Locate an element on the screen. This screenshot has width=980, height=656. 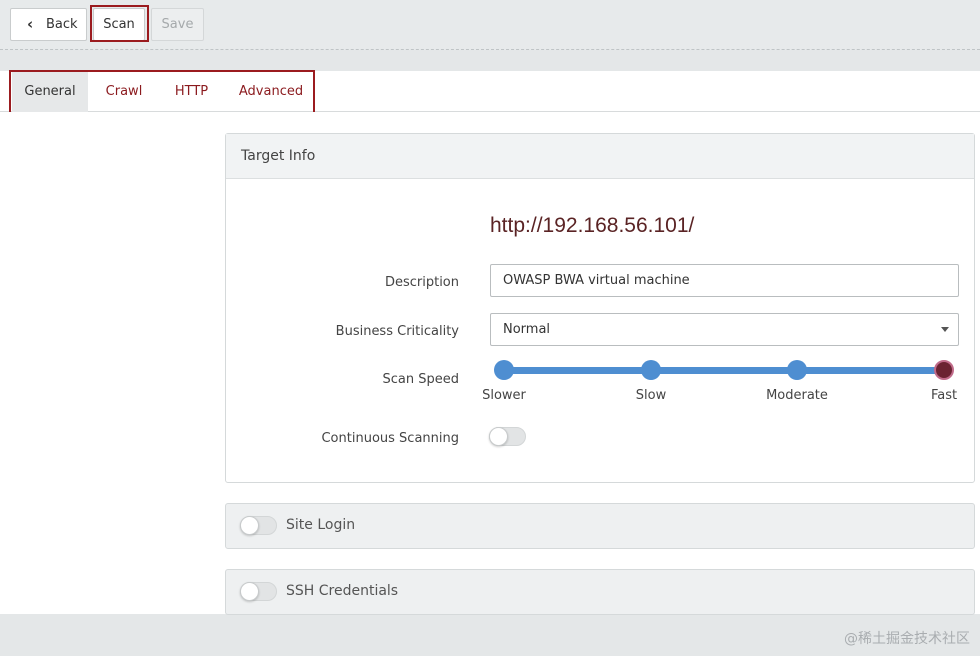
caret-down-icon is located at coordinates (945, 329).